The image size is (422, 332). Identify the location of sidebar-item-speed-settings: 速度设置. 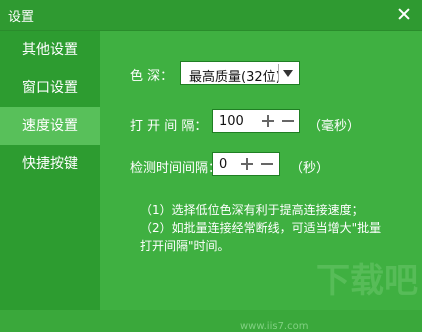
(50, 126).